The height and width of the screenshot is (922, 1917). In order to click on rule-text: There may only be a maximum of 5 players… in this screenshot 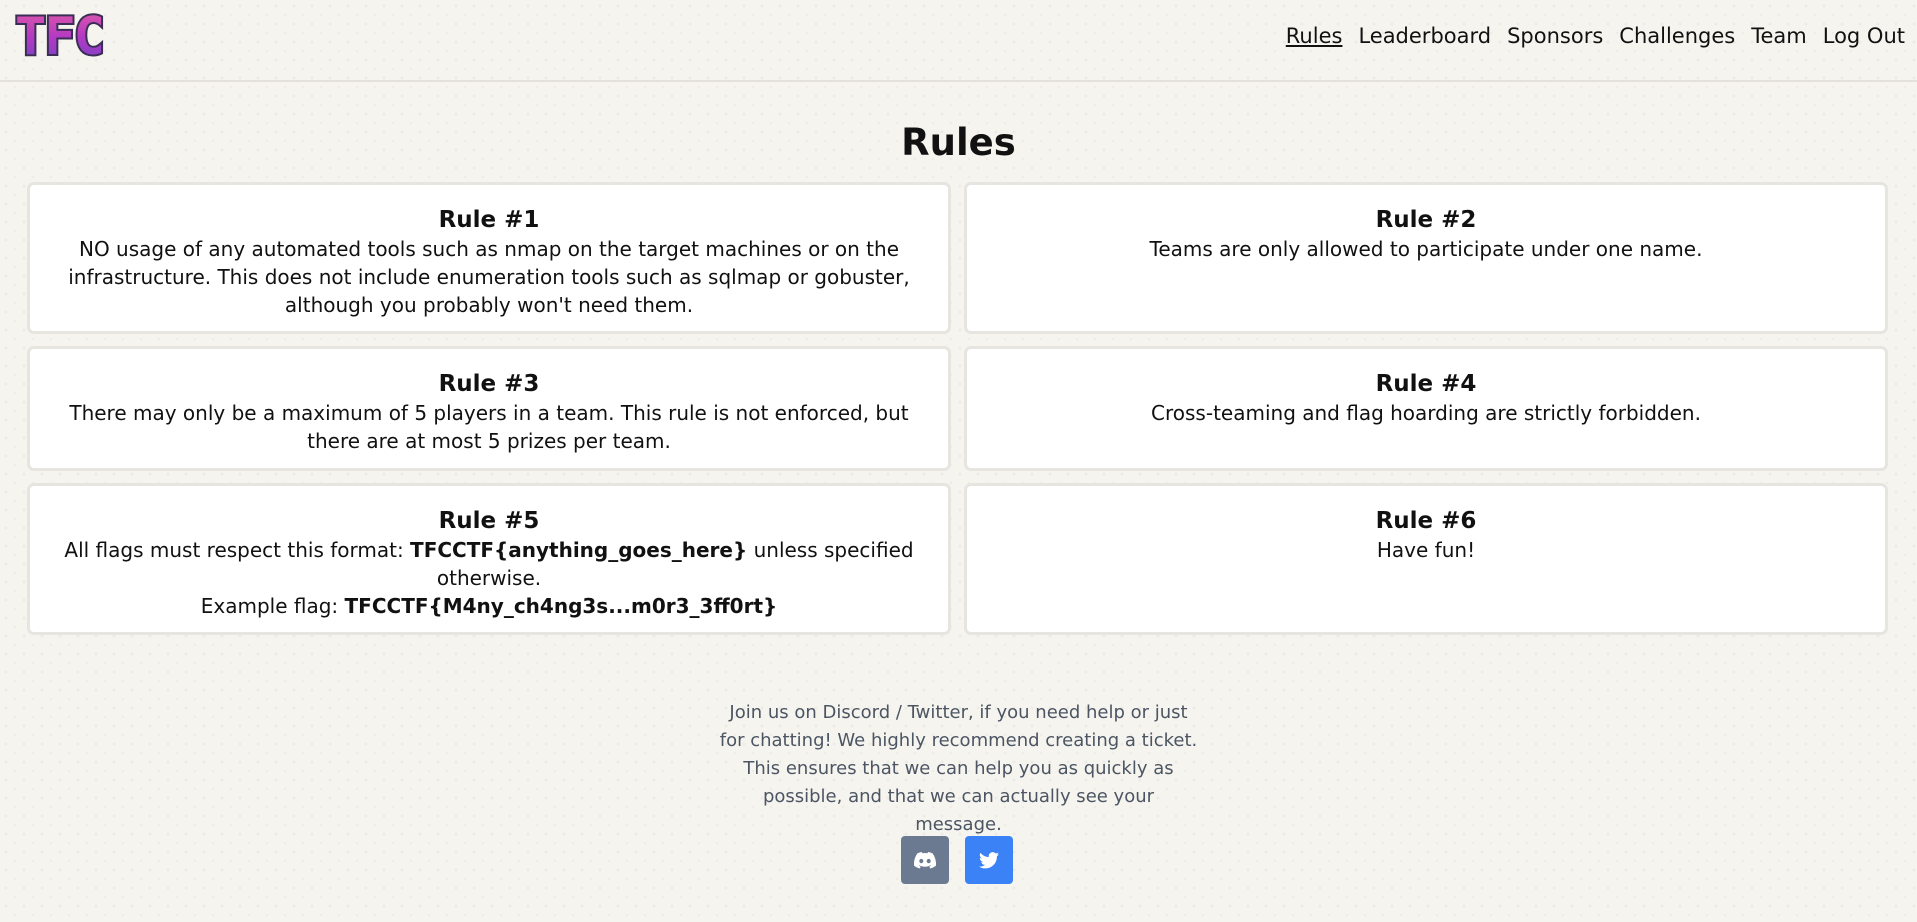, I will do `click(489, 427)`.